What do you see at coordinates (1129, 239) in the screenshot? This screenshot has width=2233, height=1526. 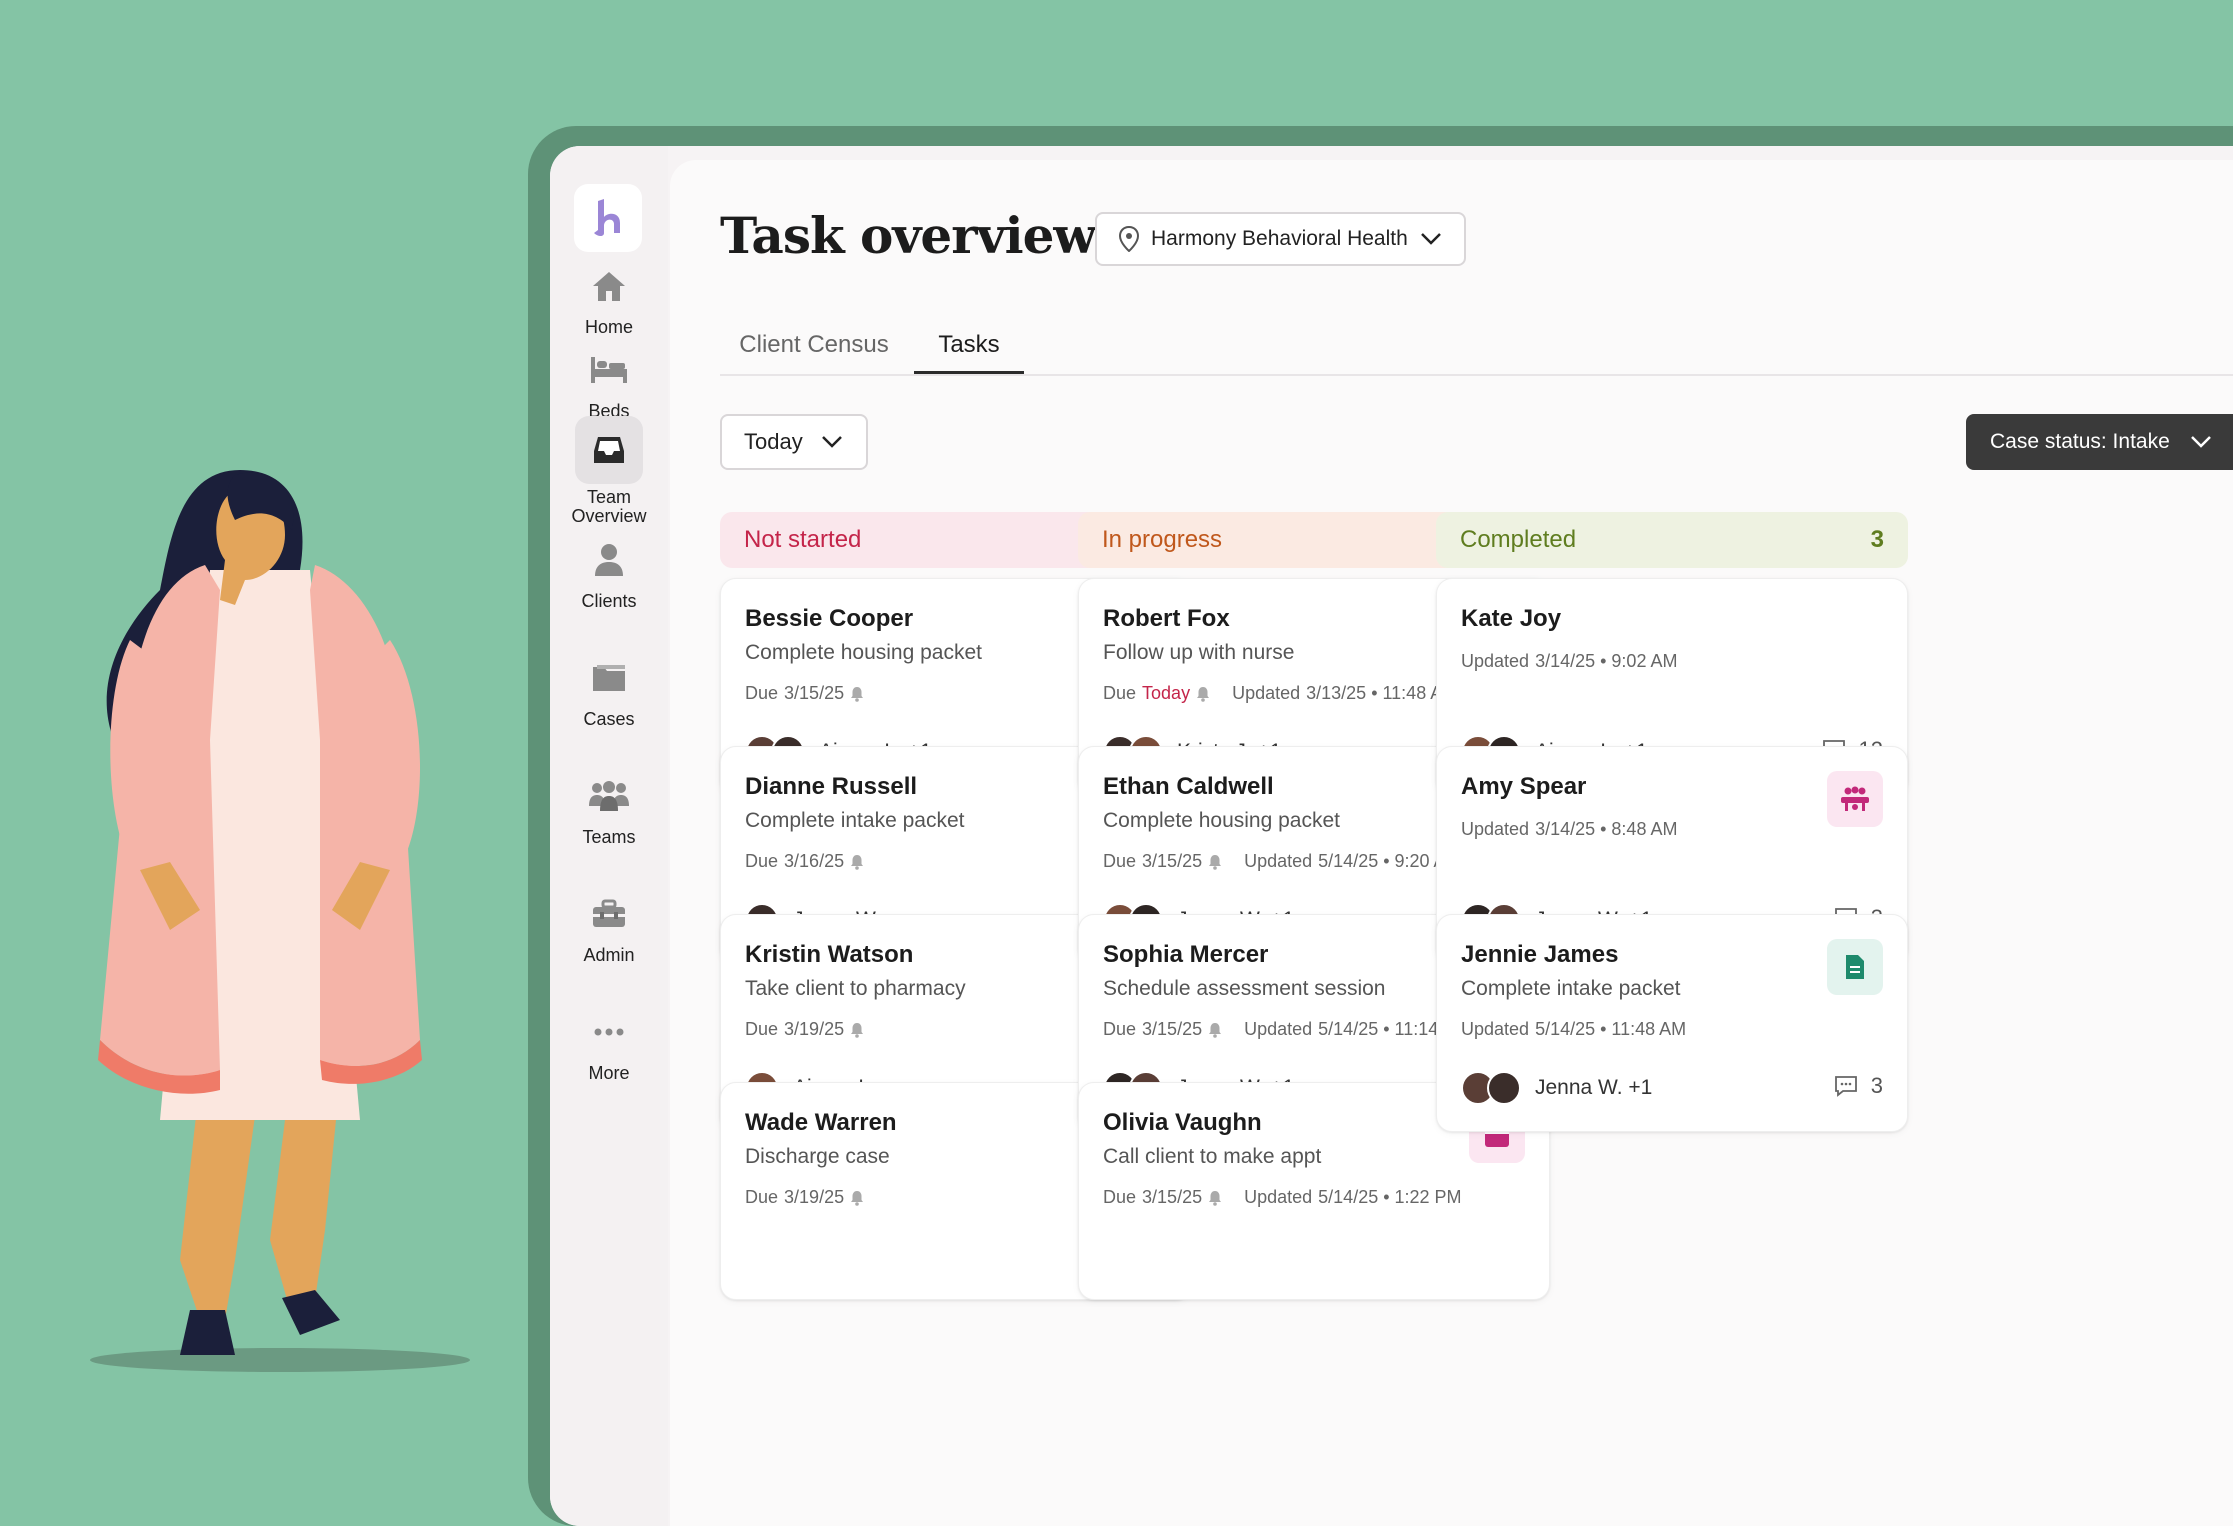 I see `location-pin-icon` at bounding box center [1129, 239].